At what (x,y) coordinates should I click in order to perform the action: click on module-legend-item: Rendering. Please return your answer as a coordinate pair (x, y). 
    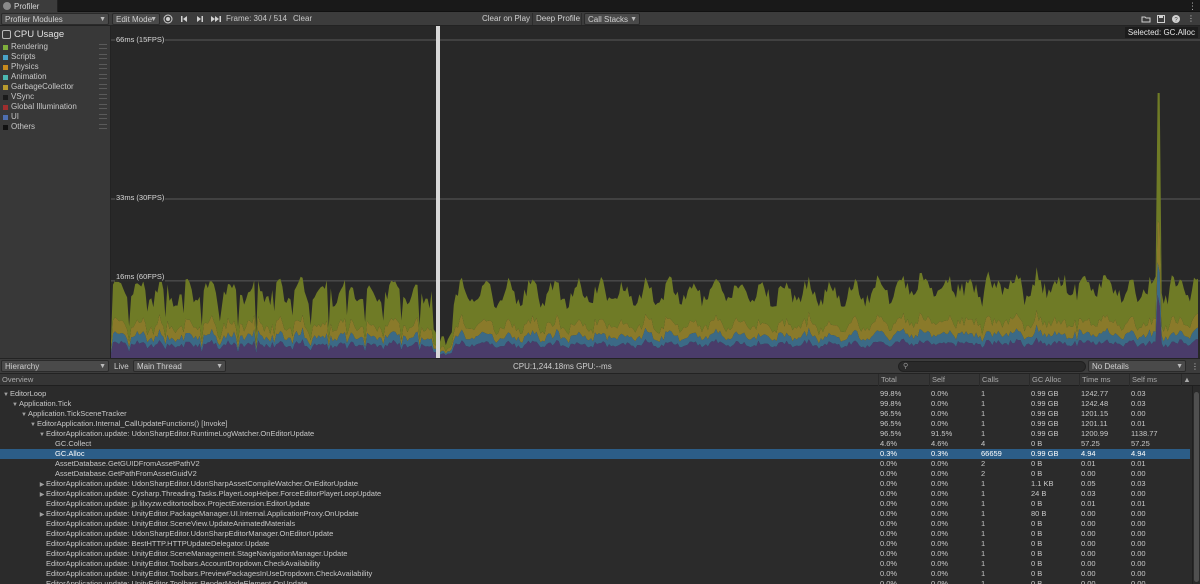
    Looking at the image, I should click on (55, 47).